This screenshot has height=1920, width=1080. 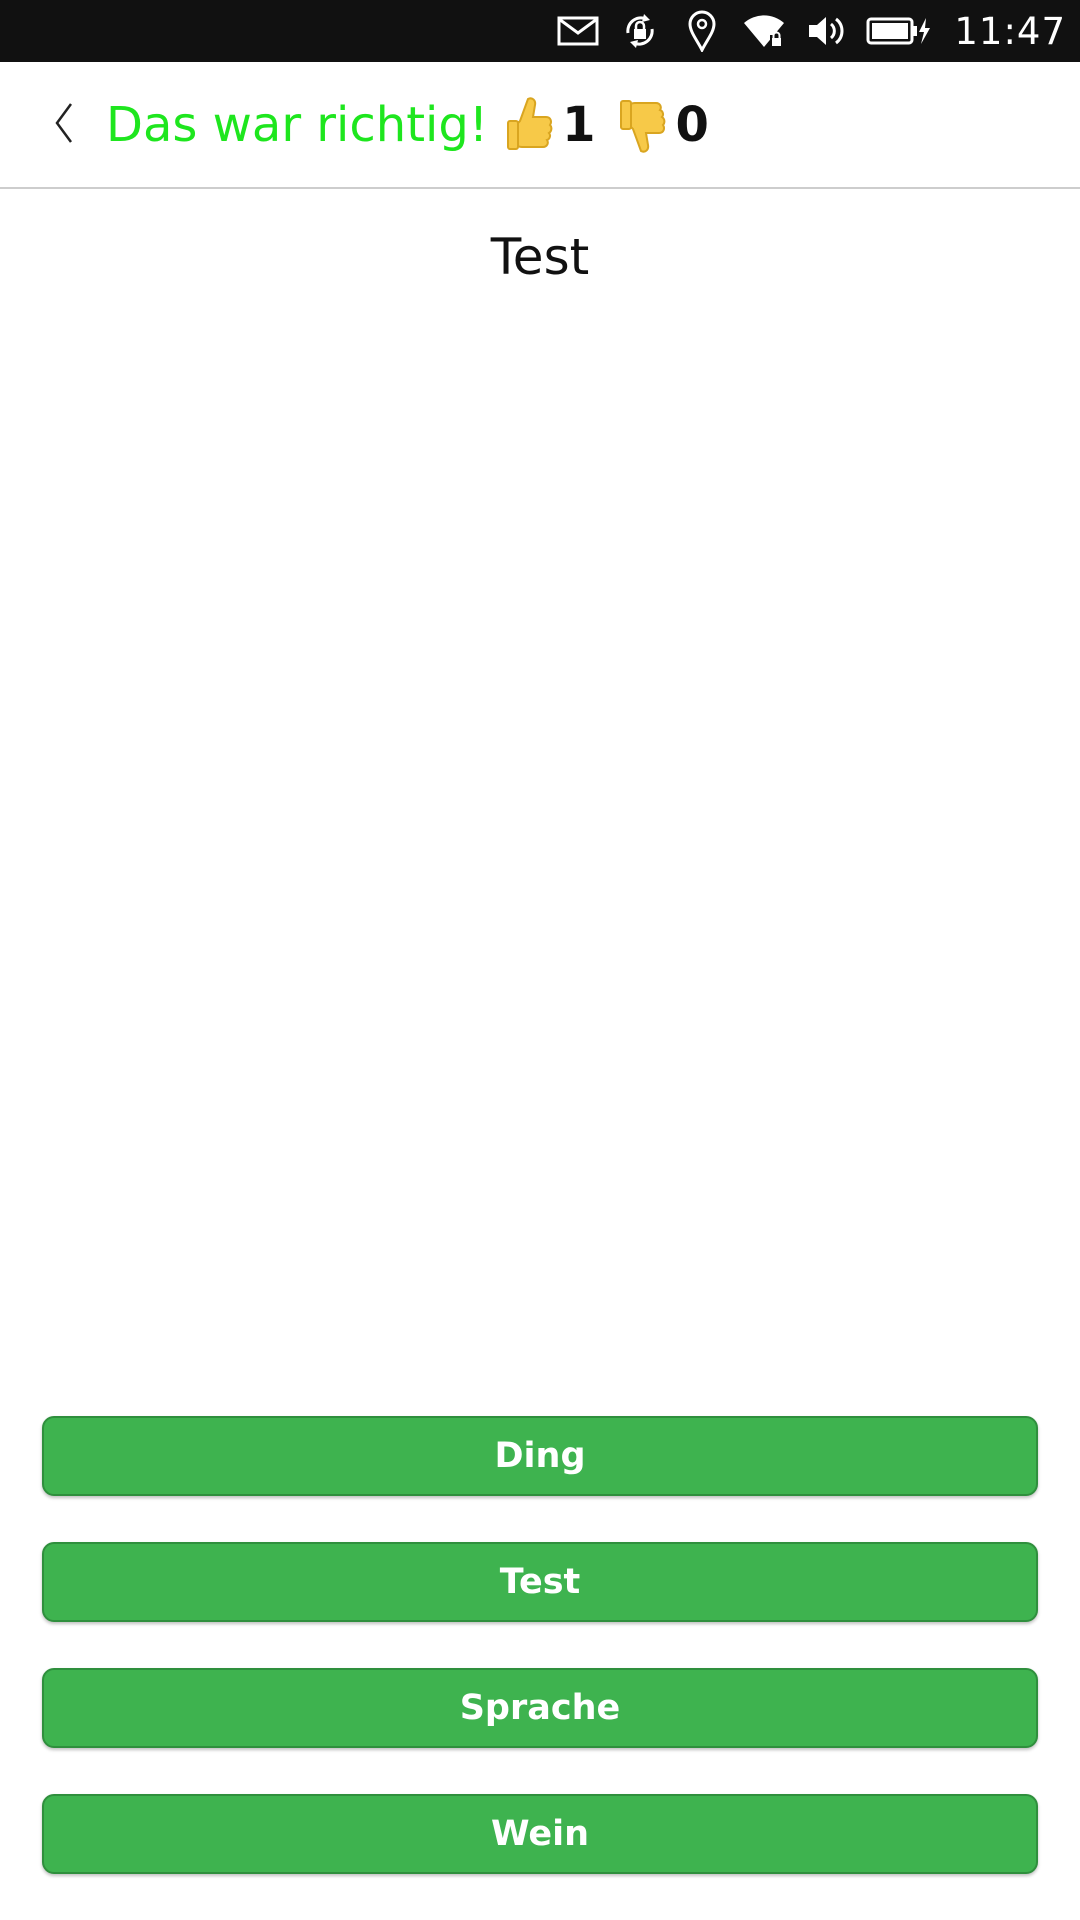 I want to click on header-title: Das war richtig! 1 0, so click(x=407, y=124).